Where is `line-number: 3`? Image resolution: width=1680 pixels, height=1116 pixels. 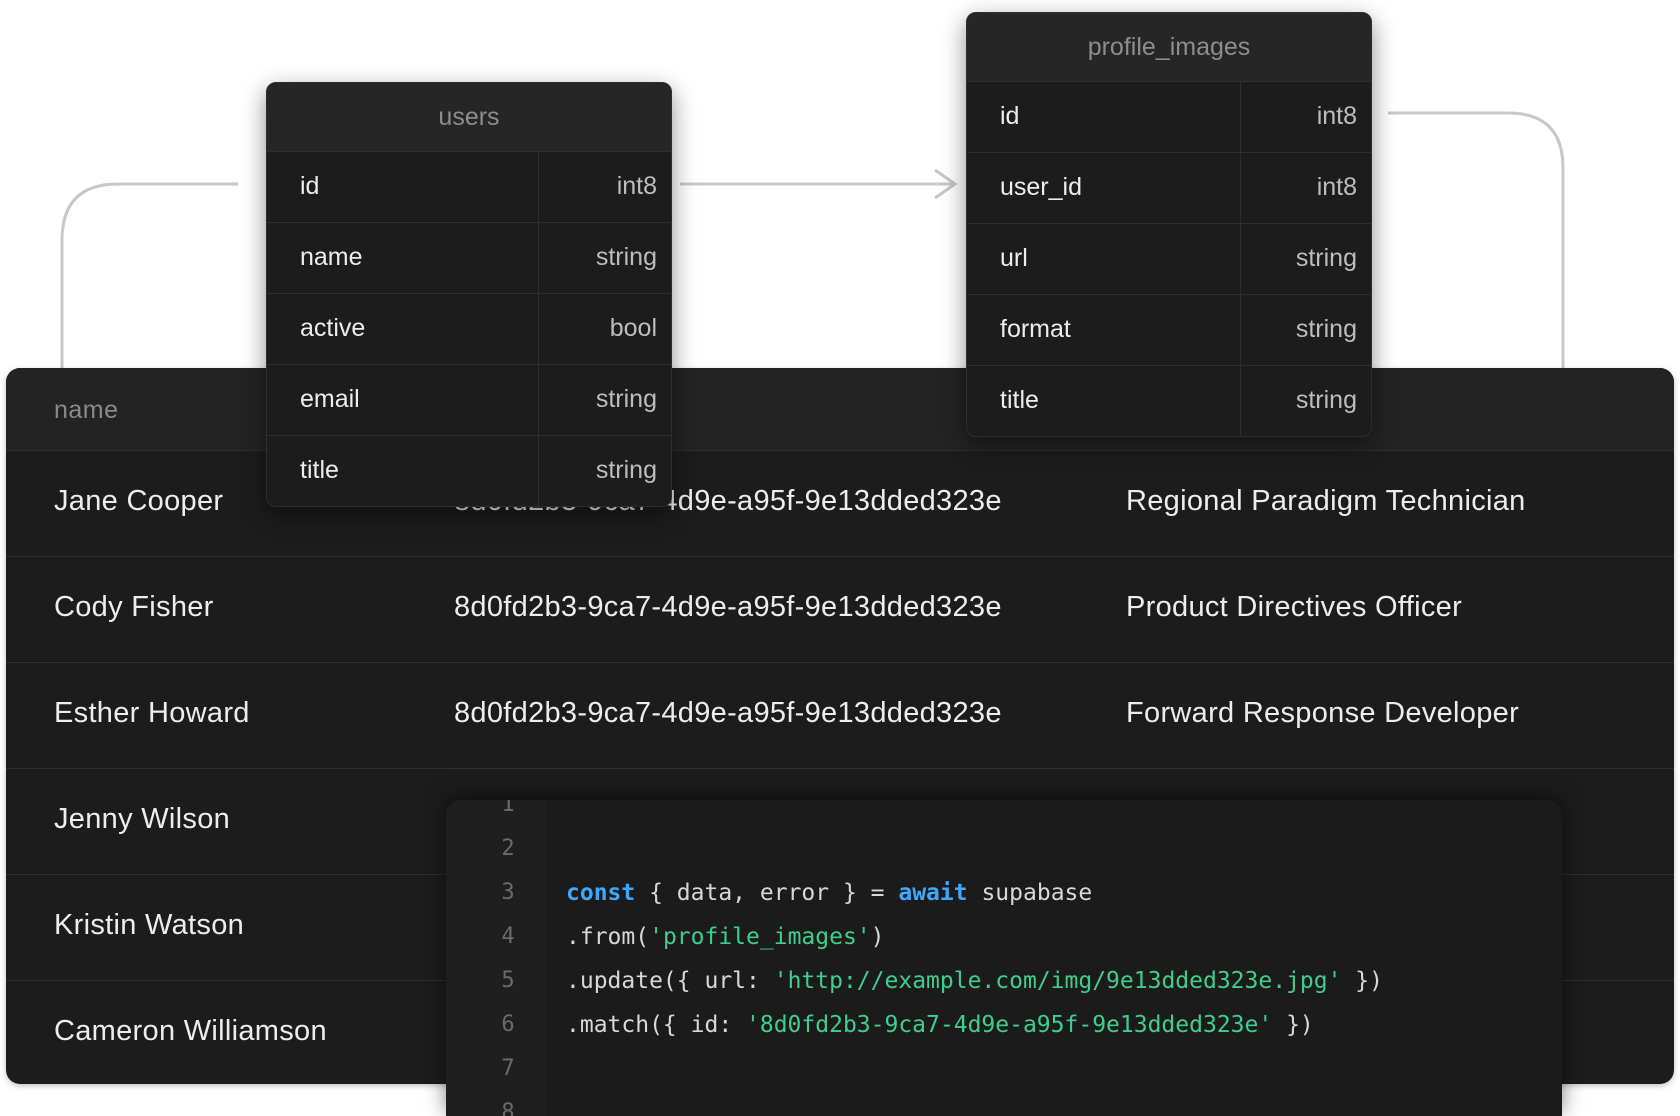
line-number: 3 is located at coordinates (508, 892).